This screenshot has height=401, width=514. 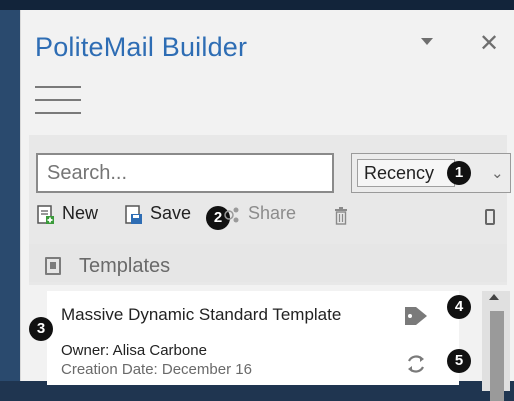 What do you see at coordinates (45, 214) in the screenshot?
I see `new-document-icon` at bounding box center [45, 214].